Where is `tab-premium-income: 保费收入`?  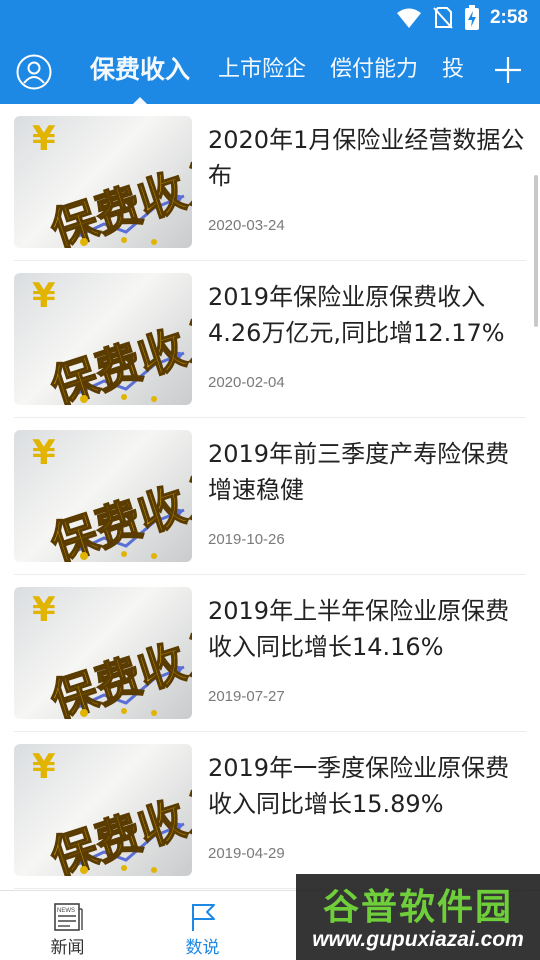
tab-premium-income: 保费收入 is located at coordinates (140, 70).